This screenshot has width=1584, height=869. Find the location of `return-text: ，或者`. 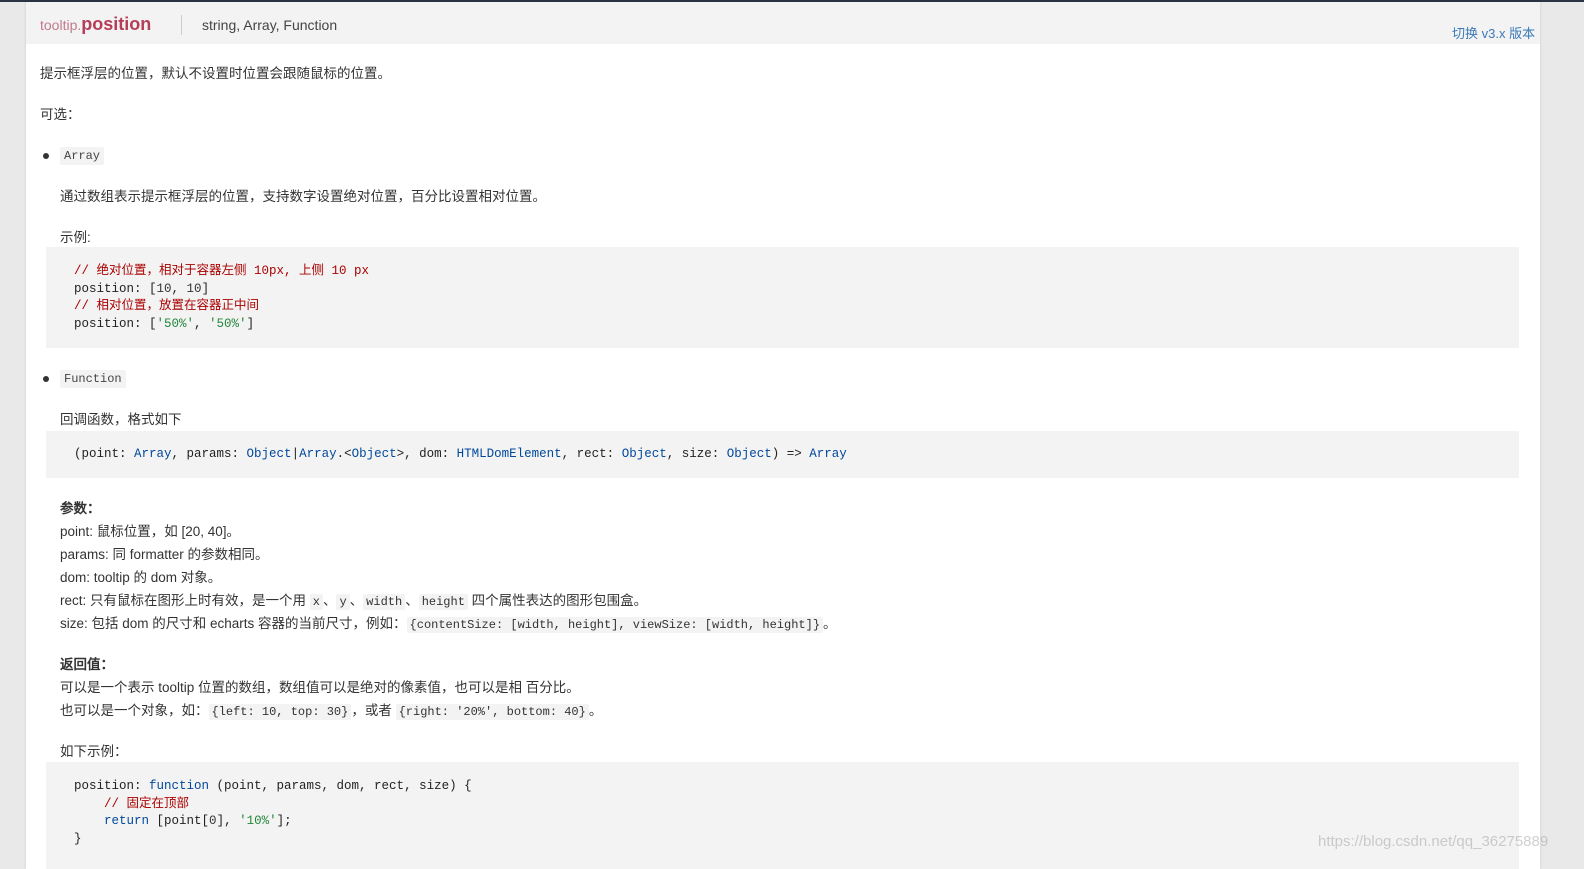

return-text: ，或者 is located at coordinates (373, 710).